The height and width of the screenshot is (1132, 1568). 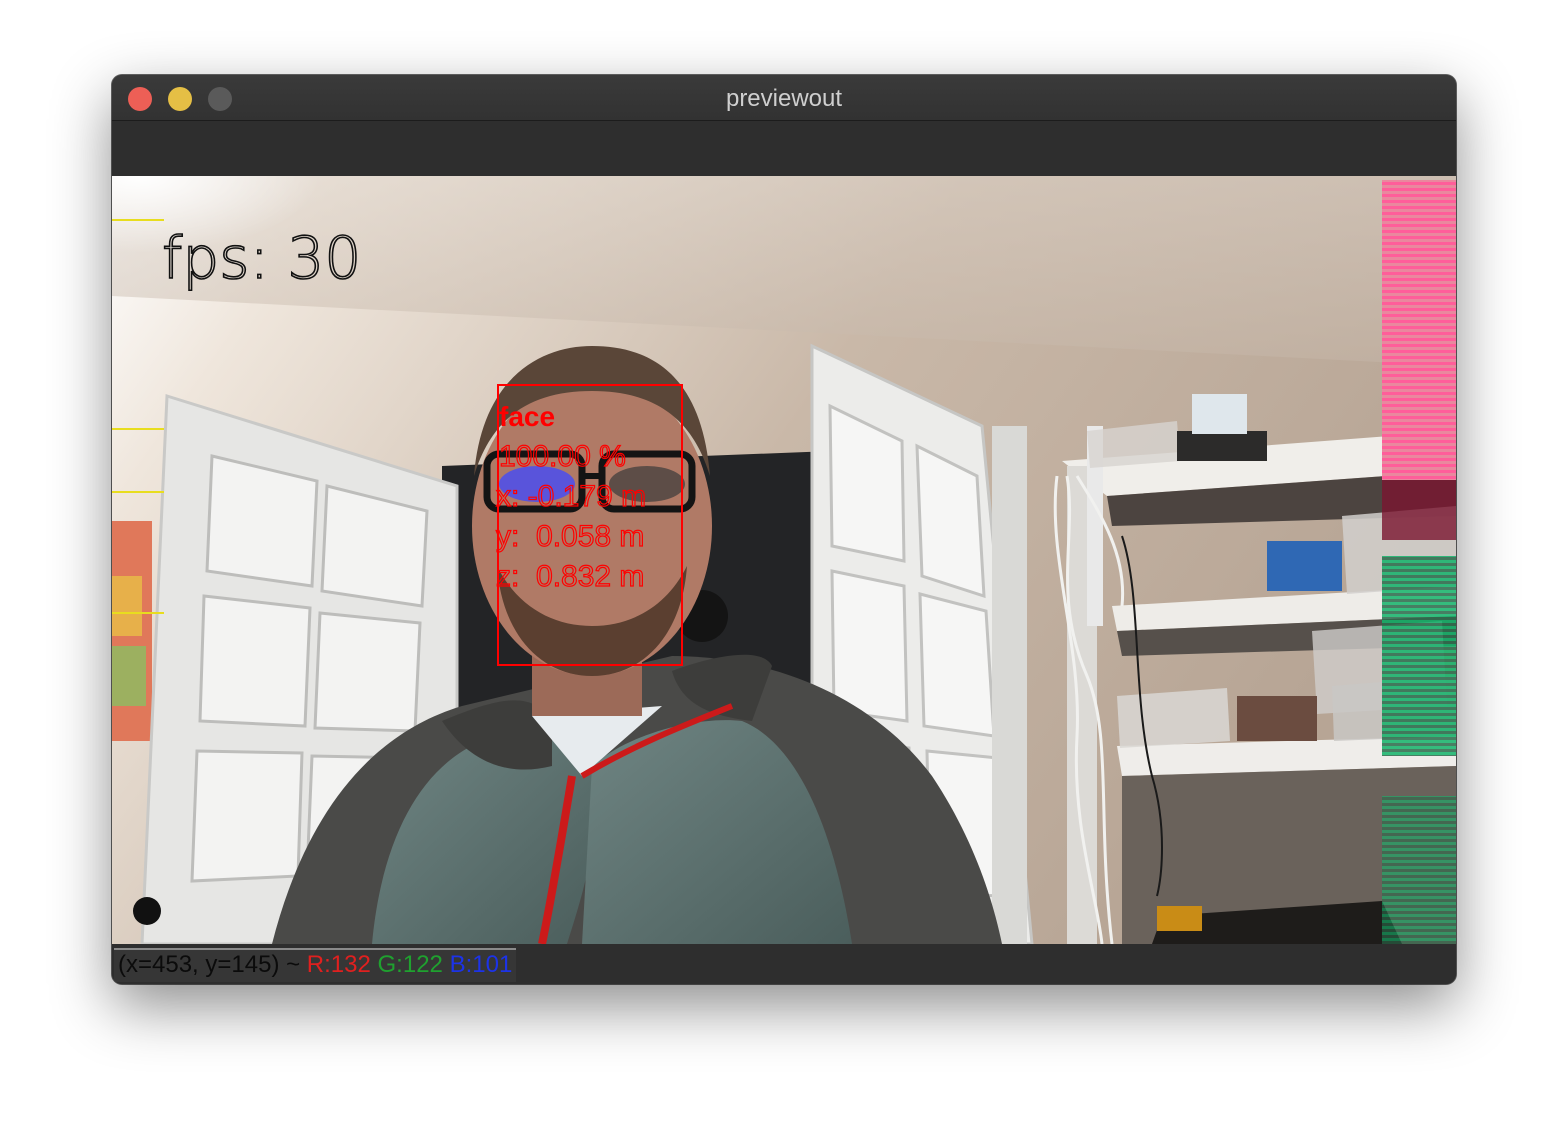 What do you see at coordinates (571, 496) in the screenshot?
I see `detection-x: x: -0.179 m` at bounding box center [571, 496].